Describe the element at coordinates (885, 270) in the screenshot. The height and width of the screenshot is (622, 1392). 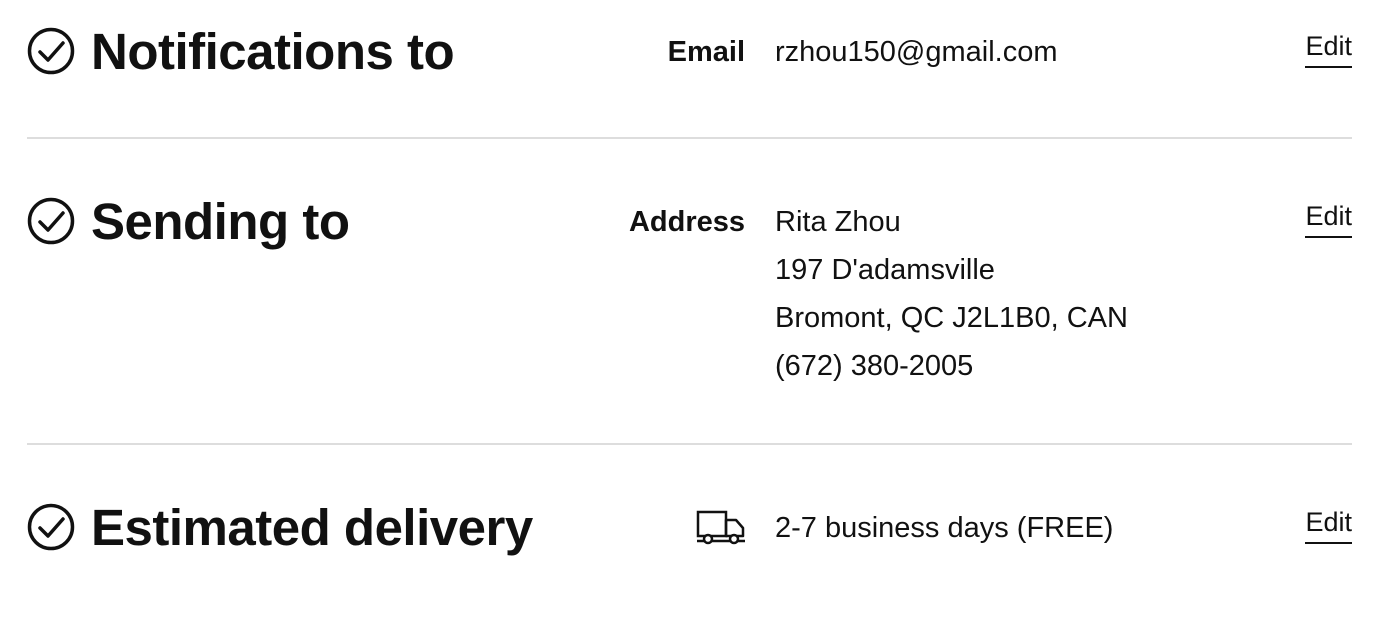
I see `address-line-street: 197 D'adamsville` at that location.